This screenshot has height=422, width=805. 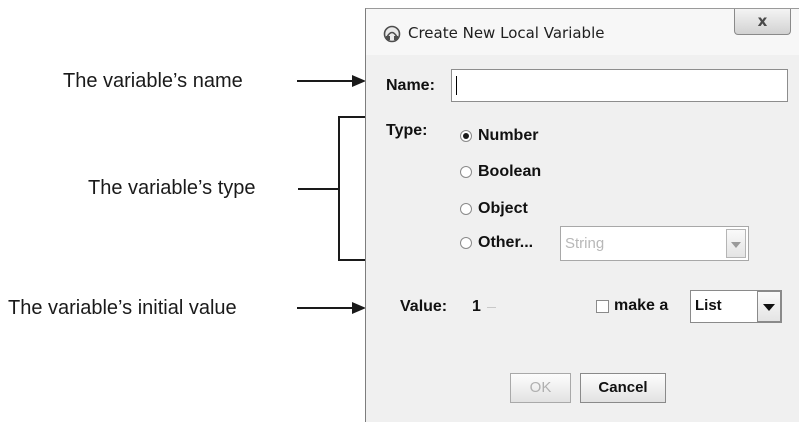 I want to click on radio-button-checked, so click(x=466, y=136).